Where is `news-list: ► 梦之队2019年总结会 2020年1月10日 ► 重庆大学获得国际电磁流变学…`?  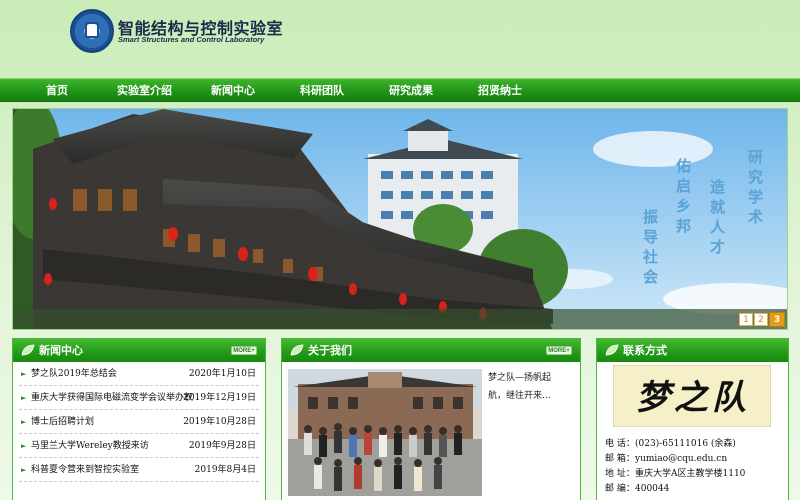 news-list: ► 梦之队2019年总结会 2020年1月10日 ► 重庆大学获得国际电磁流变学… is located at coordinates (139, 422).